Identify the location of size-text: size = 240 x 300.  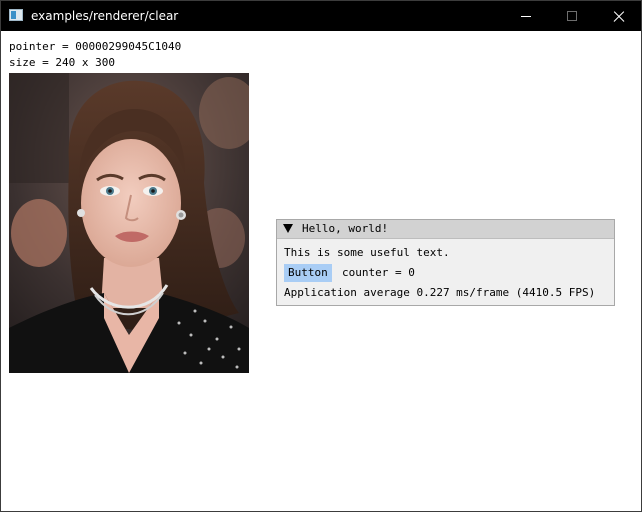
(62, 62).